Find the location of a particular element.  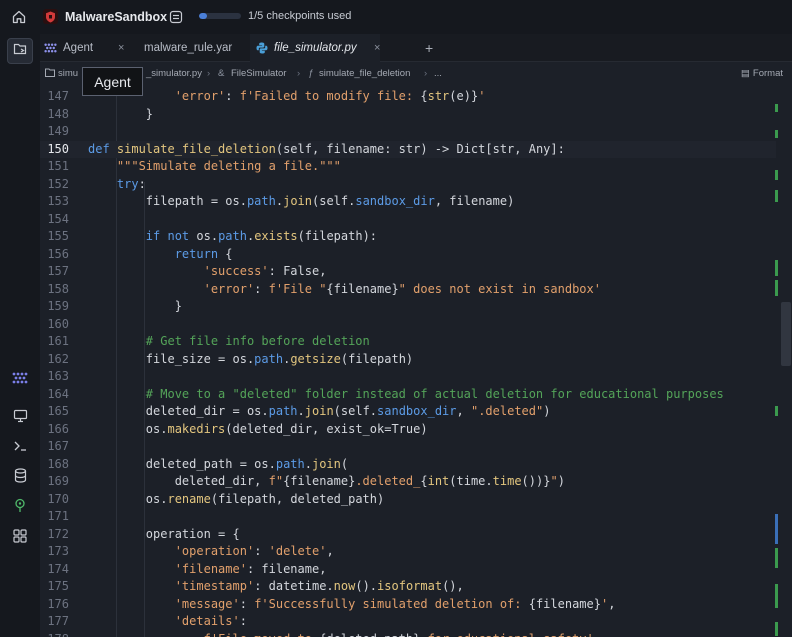

code-token: (), is located at coordinates (453, 586).